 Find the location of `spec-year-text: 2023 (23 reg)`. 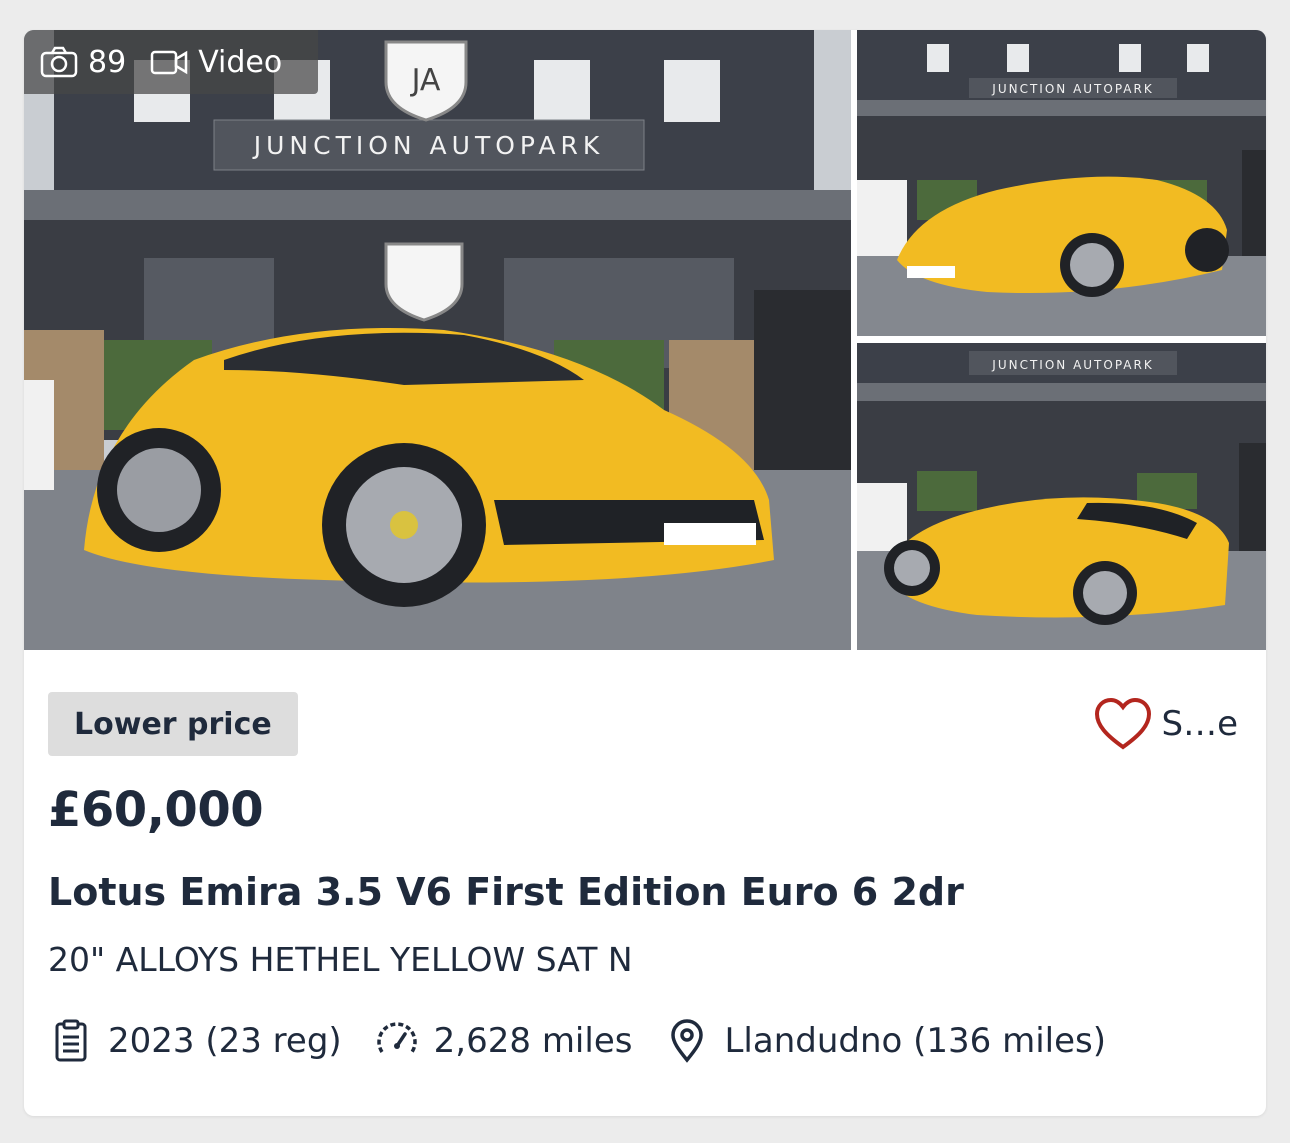

spec-year-text: 2023 (23 reg) is located at coordinates (225, 1041).